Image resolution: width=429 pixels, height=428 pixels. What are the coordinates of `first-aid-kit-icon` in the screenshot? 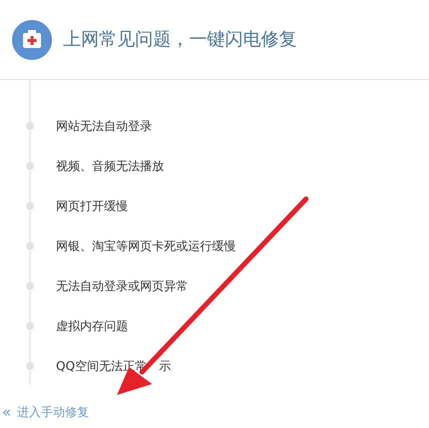 It's located at (32, 40).